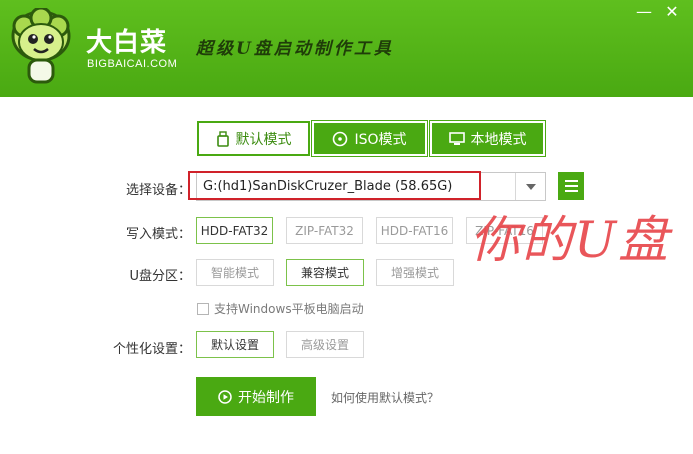 This screenshot has width=693, height=454. I want to click on start-button: 开始制作, so click(256, 396).